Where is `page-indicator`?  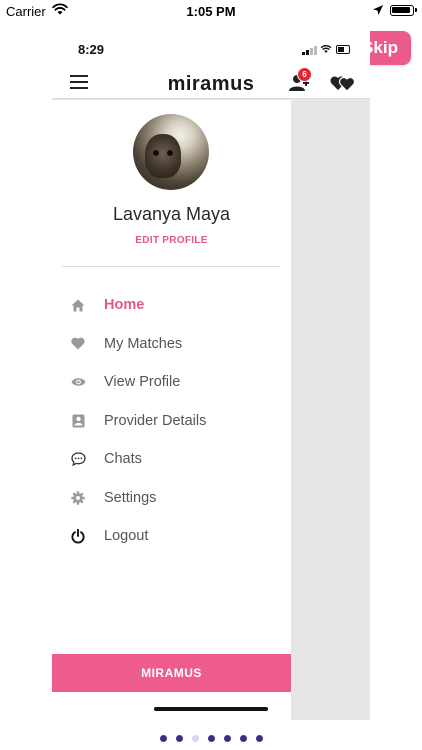 page-indicator is located at coordinates (211, 738).